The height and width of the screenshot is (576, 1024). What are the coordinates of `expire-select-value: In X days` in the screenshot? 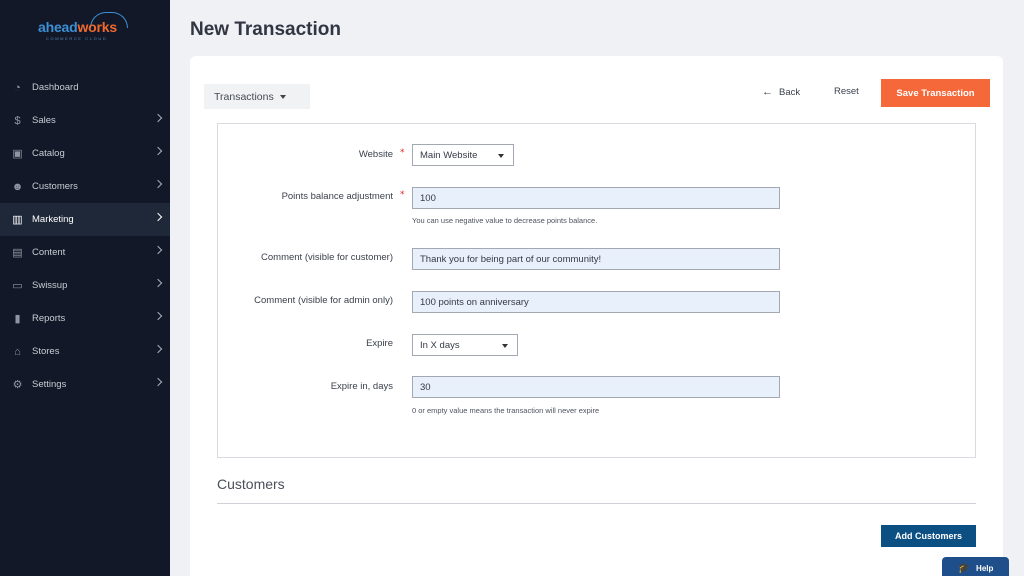 It's located at (440, 345).